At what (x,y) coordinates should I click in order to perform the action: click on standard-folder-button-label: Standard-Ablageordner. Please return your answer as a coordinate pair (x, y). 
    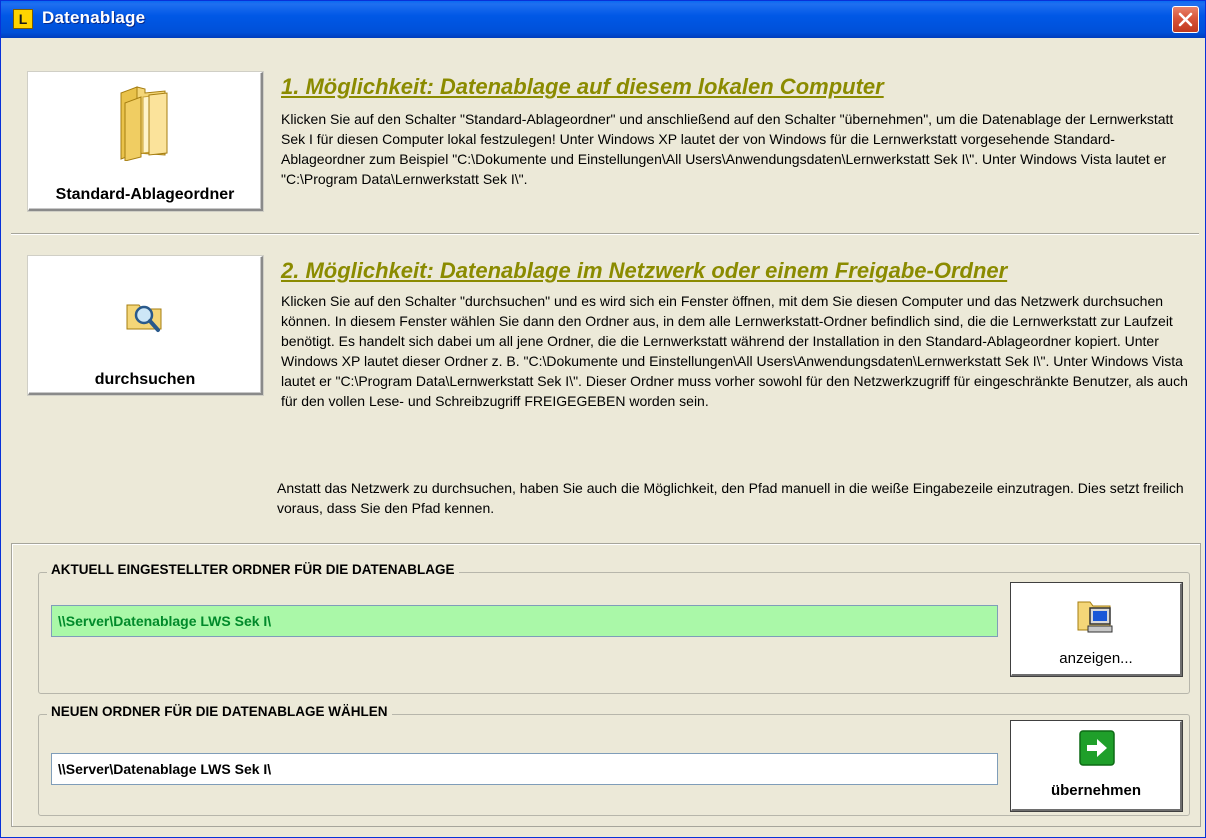
    Looking at the image, I should click on (145, 194).